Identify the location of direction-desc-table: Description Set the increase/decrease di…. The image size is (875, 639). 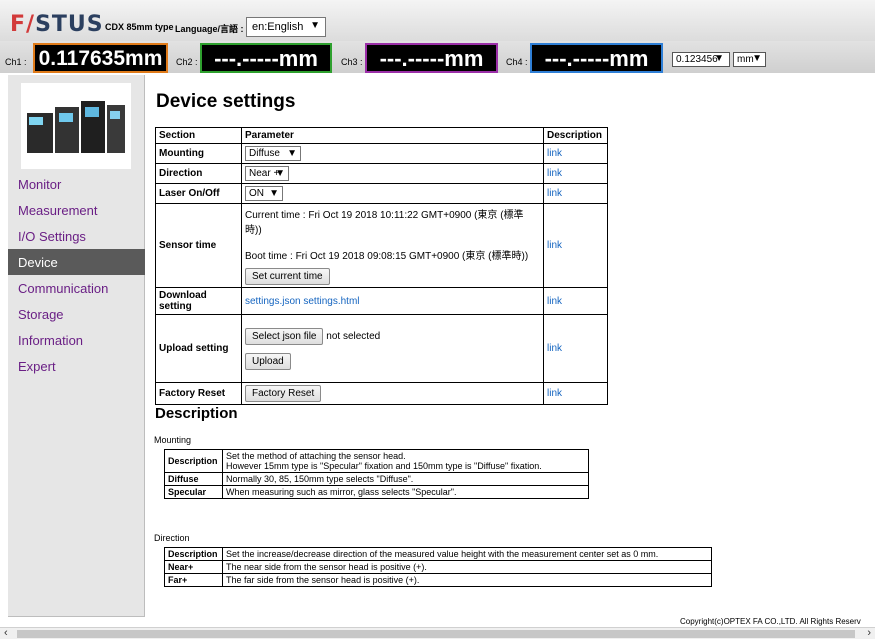
(438, 567).